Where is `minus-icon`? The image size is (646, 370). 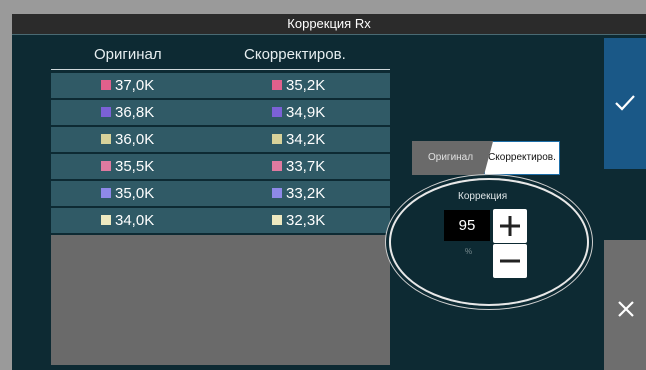 minus-icon is located at coordinates (510, 261).